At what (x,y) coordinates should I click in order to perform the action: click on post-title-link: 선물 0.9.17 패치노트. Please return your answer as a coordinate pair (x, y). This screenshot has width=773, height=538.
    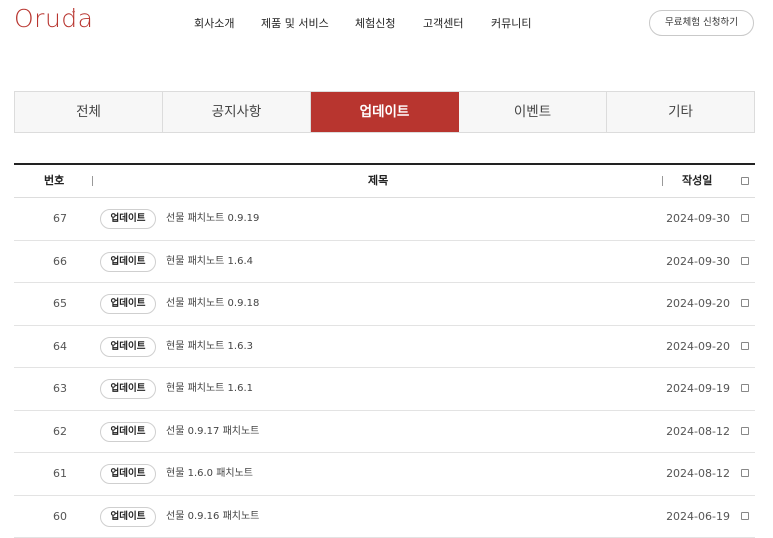
    Looking at the image, I should click on (212, 431).